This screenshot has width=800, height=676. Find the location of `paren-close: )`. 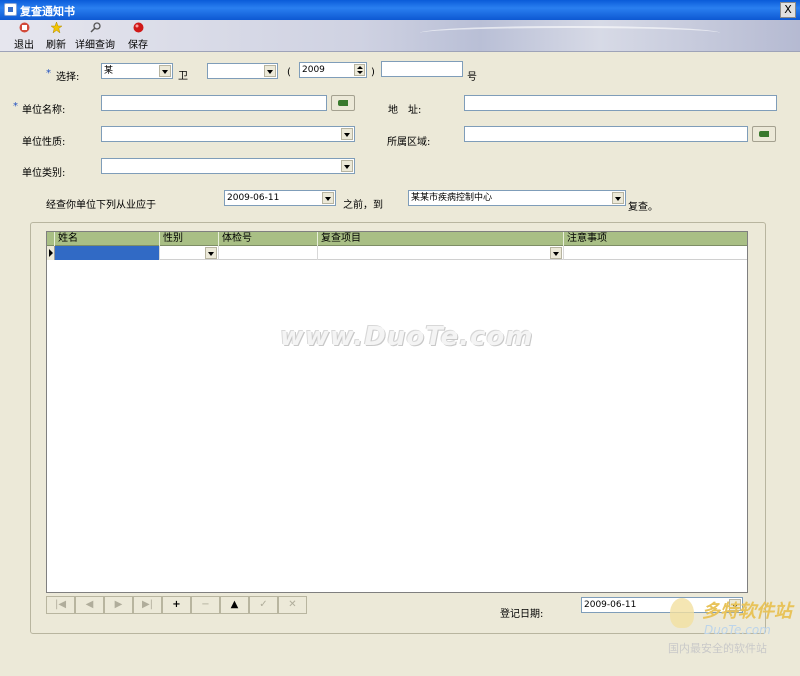

paren-close: ) is located at coordinates (373, 72).